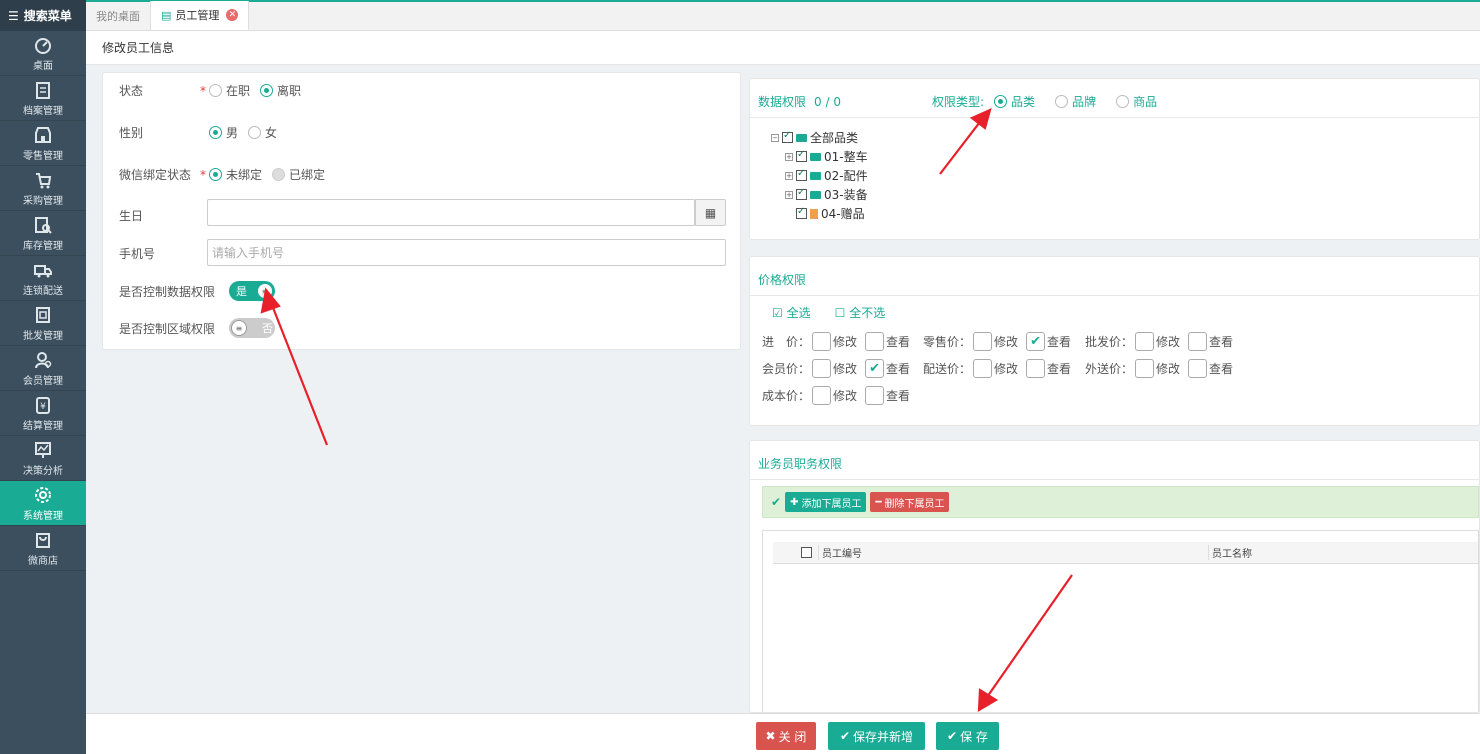 The height and width of the screenshot is (754, 1480). I want to click on sidebar-item: 系统管理, so click(43, 503).